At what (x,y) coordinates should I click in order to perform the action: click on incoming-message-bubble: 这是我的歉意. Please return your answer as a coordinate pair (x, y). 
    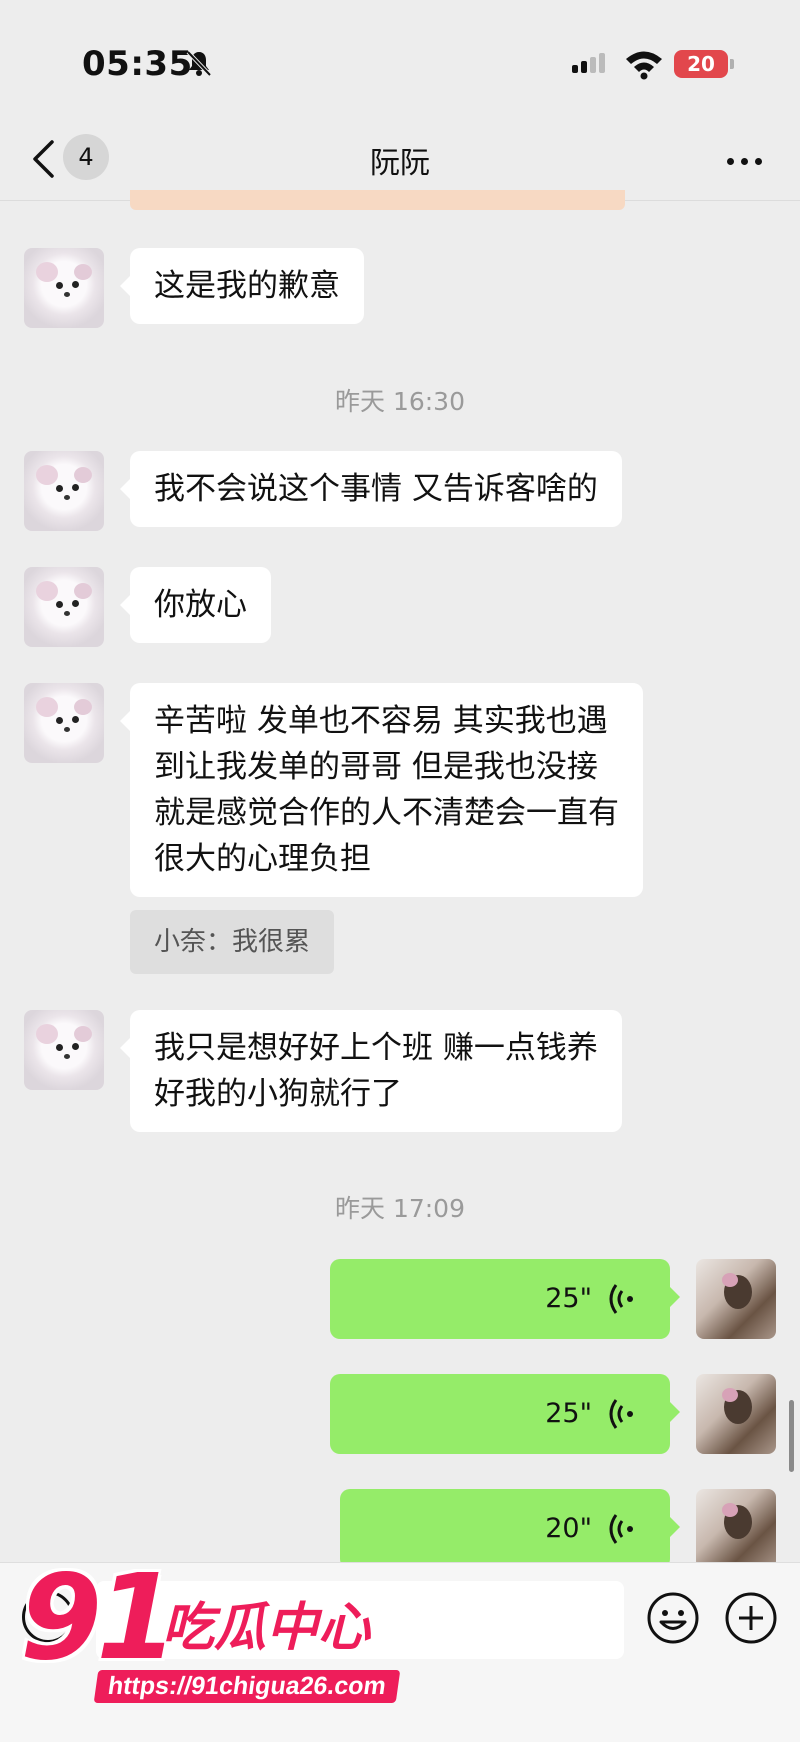
    Looking at the image, I should click on (242, 286).